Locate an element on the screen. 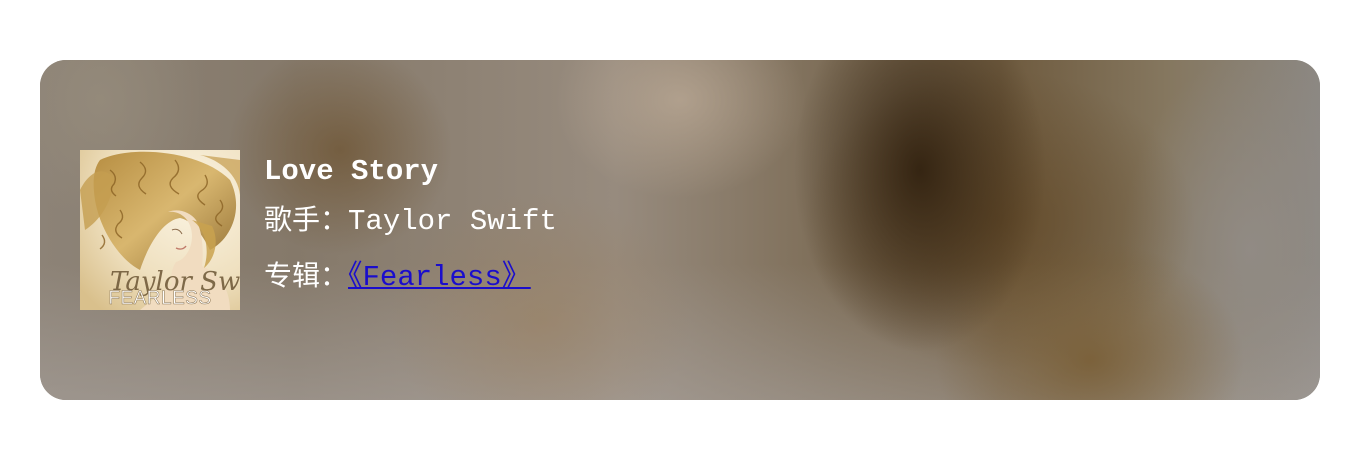  album-cover: Taylor Swift FEARLESS is located at coordinates (160, 230).